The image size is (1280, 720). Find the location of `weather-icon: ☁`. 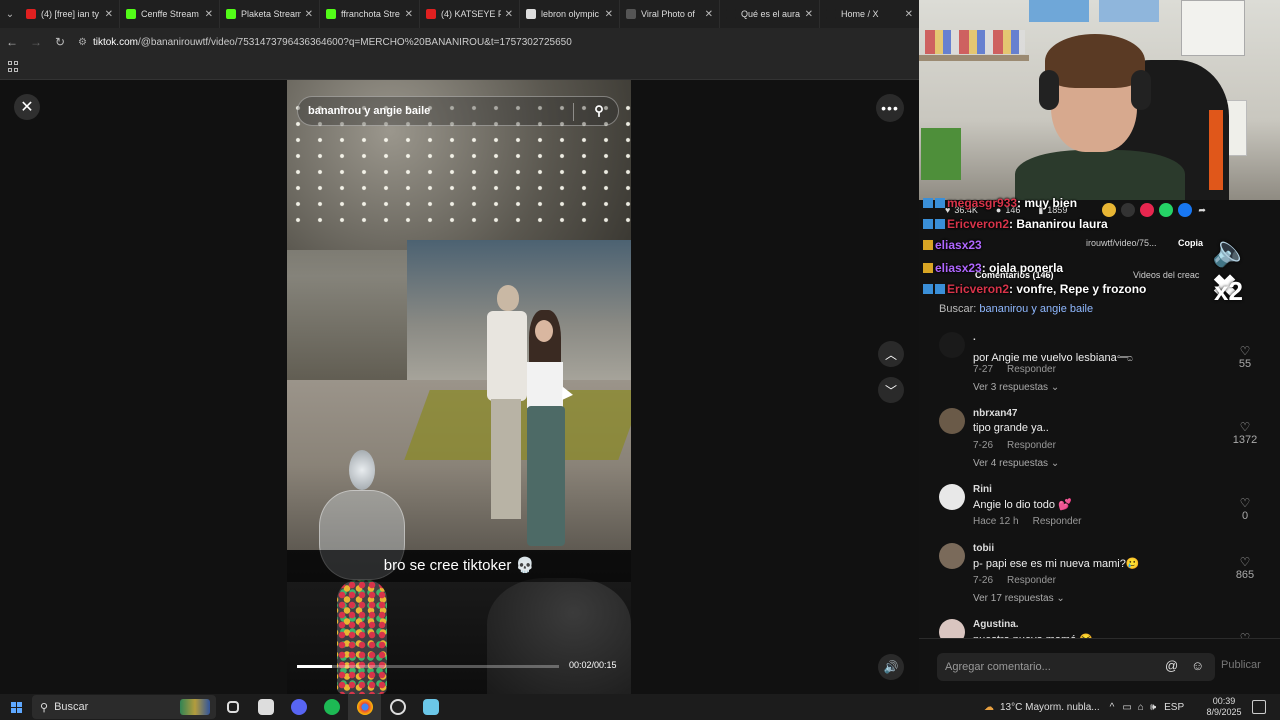

weather-icon: ☁ is located at coordinates (989, 707).